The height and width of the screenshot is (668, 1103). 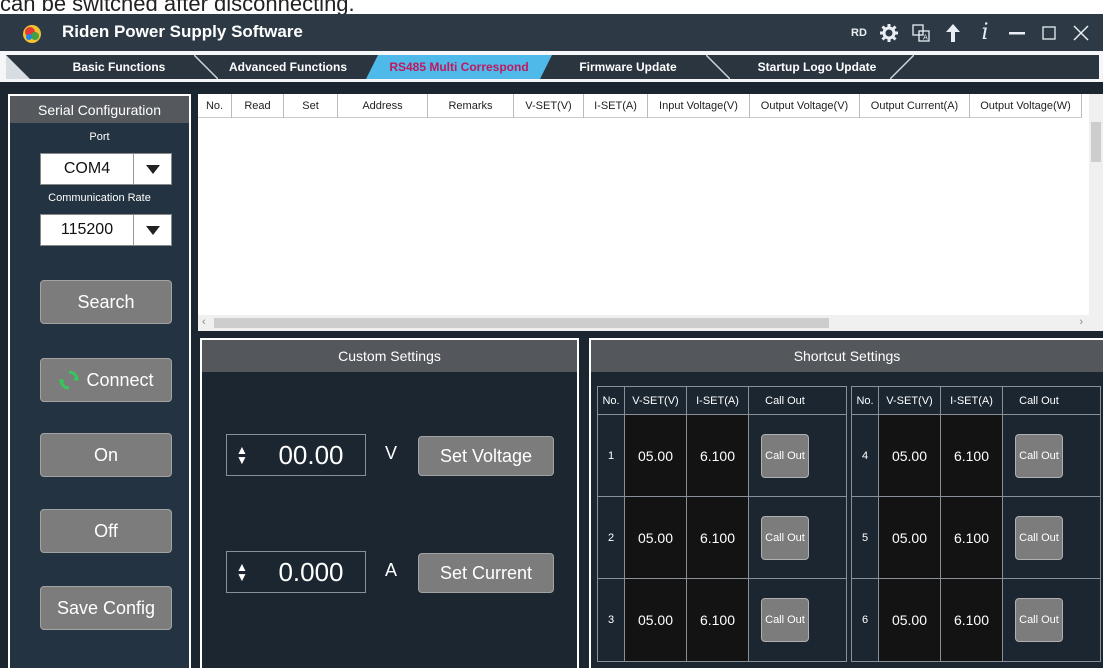 What do you see at coordinates (805, 106) in the screenshot?
I see `column-header: Output Voltage(V)` at bounding box center [805, 106].